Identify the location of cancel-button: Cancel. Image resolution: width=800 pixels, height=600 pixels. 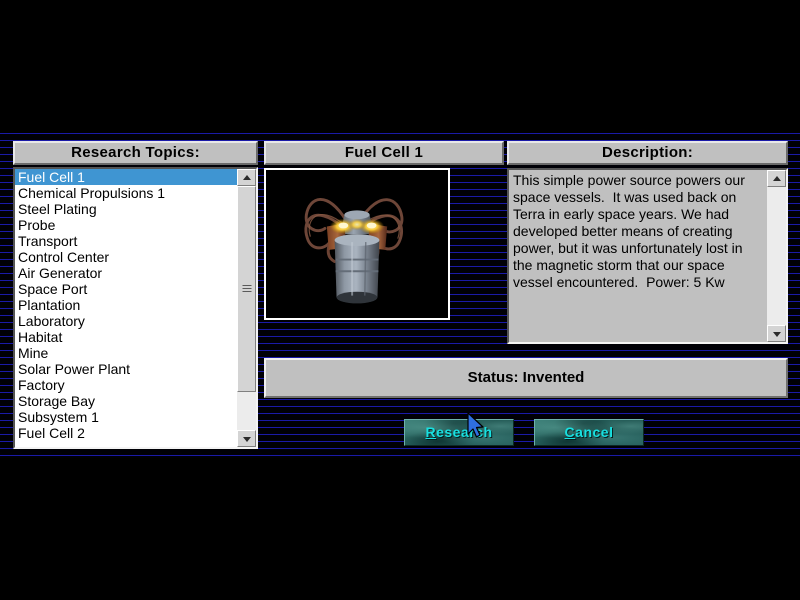
(589, 432).